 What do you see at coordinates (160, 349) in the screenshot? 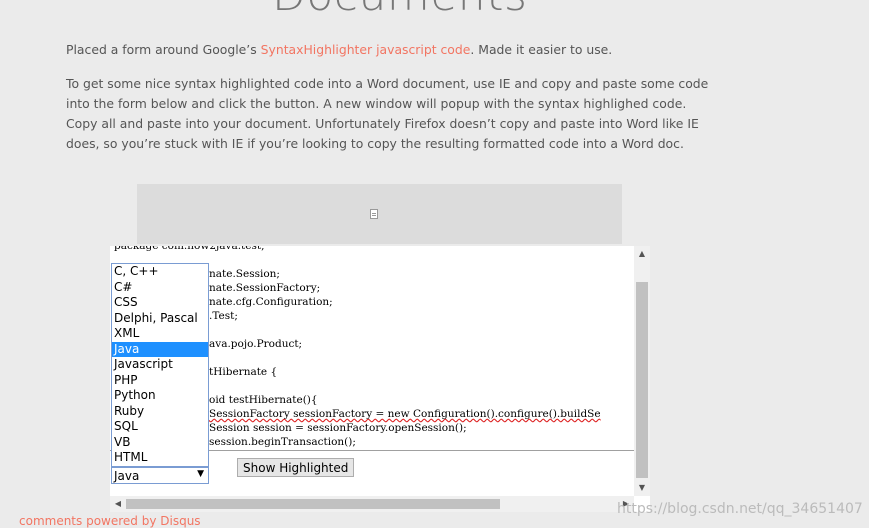
I see `language-option-selected: Java` at bounding box center [160, 349].